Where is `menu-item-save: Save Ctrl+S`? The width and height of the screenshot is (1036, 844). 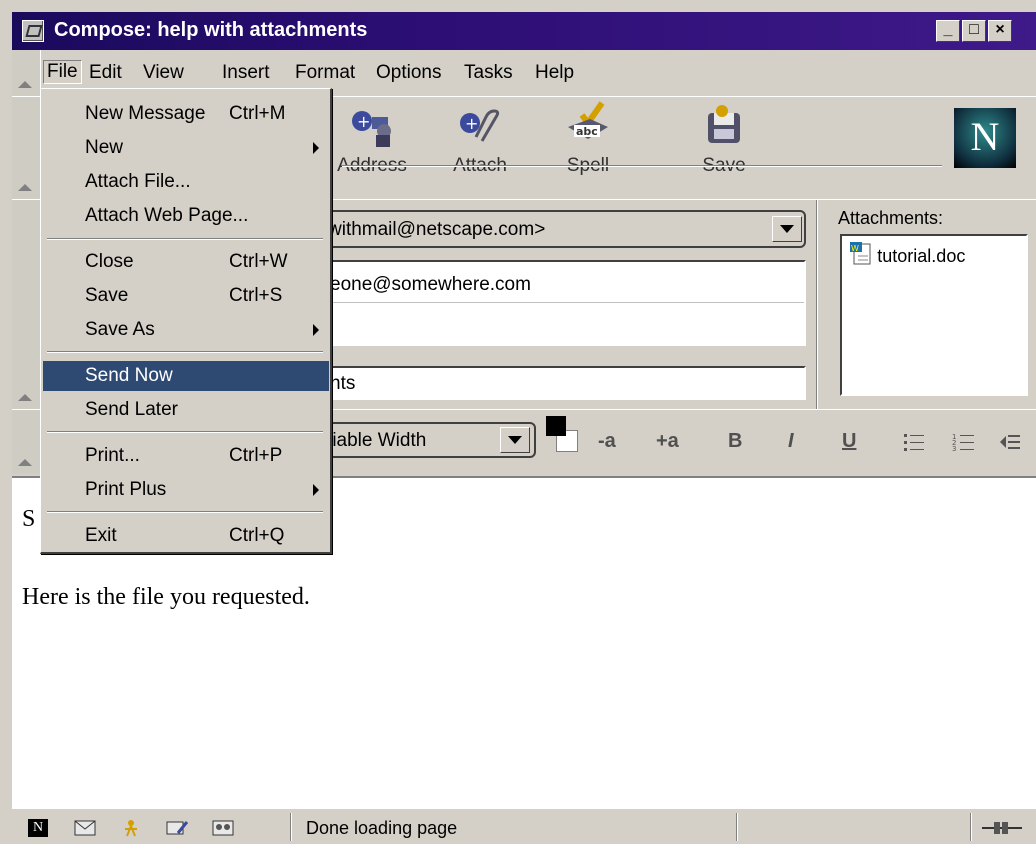 menu-item-save: Save Ctrl+S is located at coordinates (186, 296).